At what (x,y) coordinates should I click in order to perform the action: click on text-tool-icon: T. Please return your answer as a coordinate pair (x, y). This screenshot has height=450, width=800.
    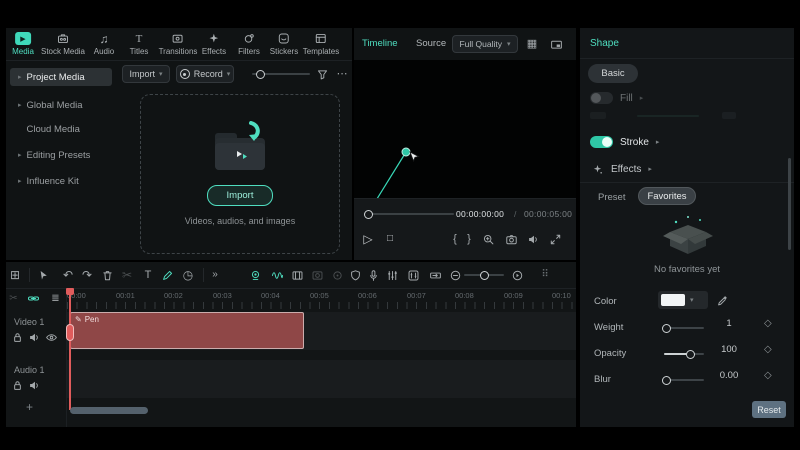
    Looking at the image, I should click on (148, 275).